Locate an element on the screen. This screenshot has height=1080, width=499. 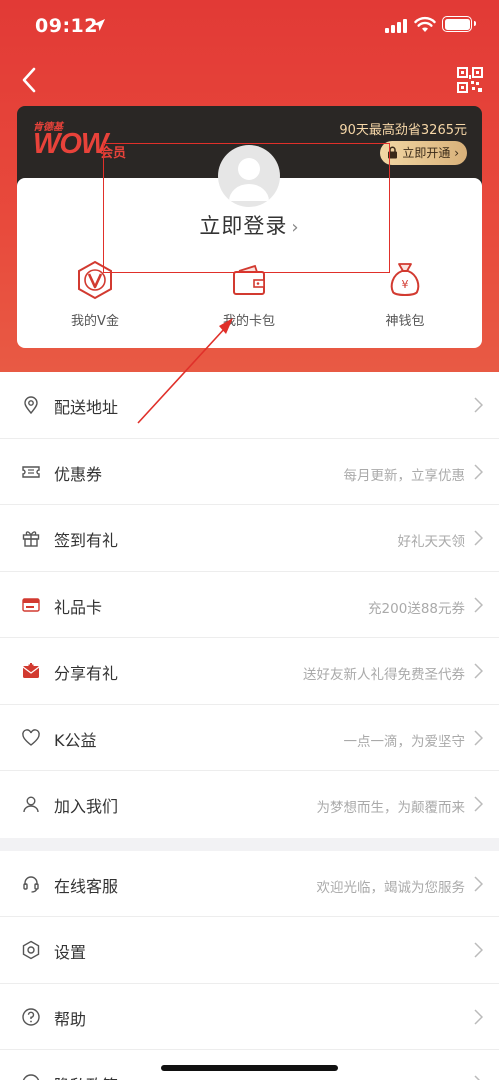
menu-item-help: 帮助 is located at coordinates (249, 1017).